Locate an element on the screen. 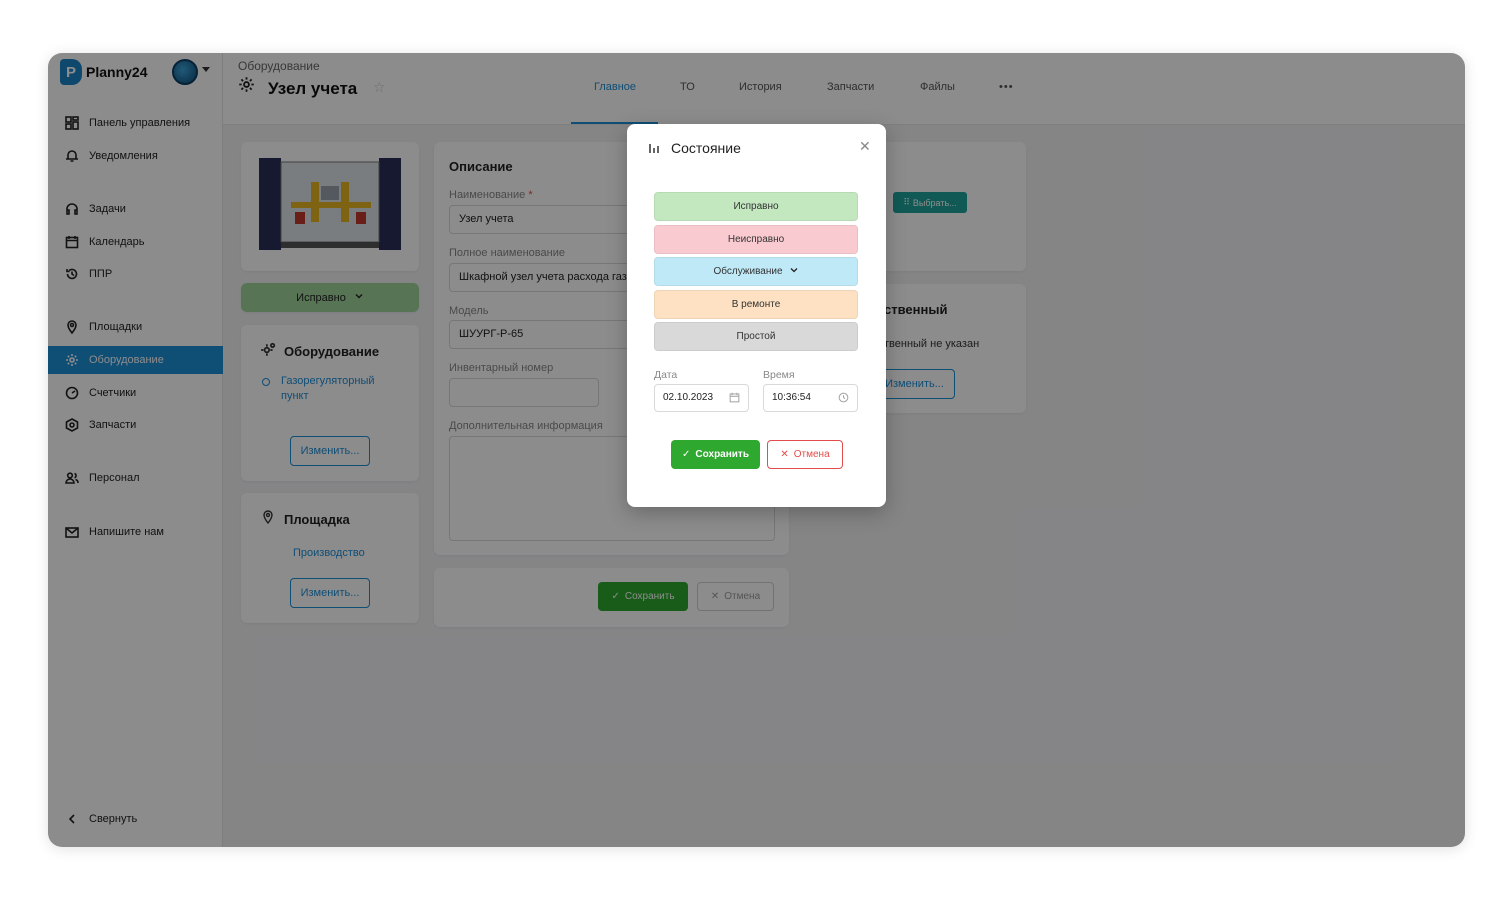 The image size is (1511, 900). status-option-ok: Исправно is located at coordinates (756, 206).